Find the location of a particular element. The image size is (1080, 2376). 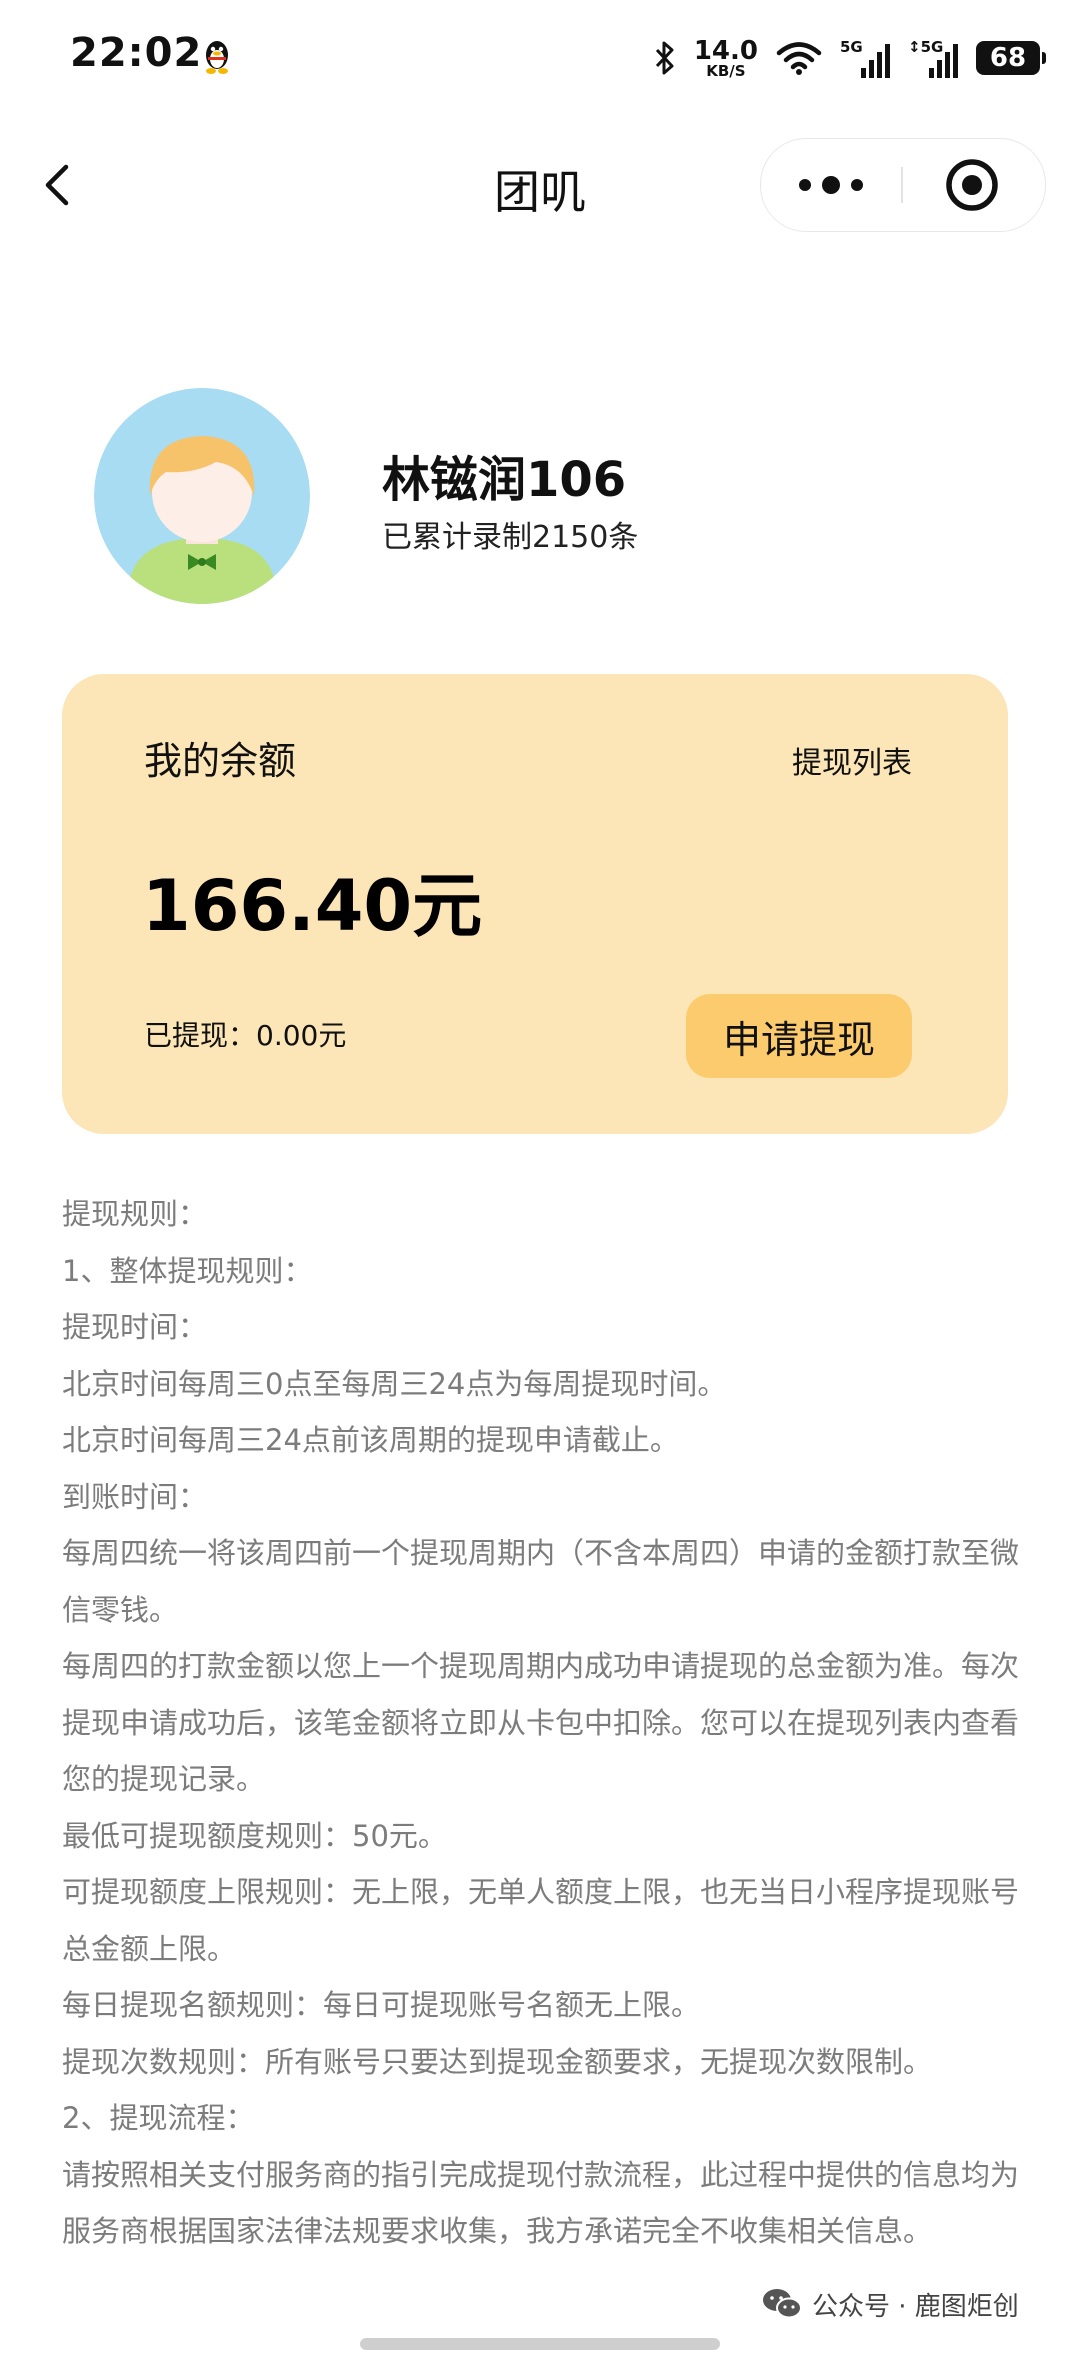

apply-withdraw-button: 申请提现 is located at coordinates (799, 1036).